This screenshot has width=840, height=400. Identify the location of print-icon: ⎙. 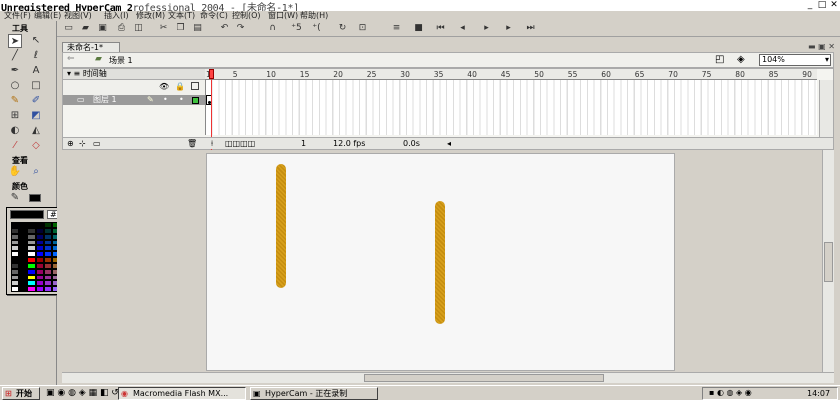
(121, 28).